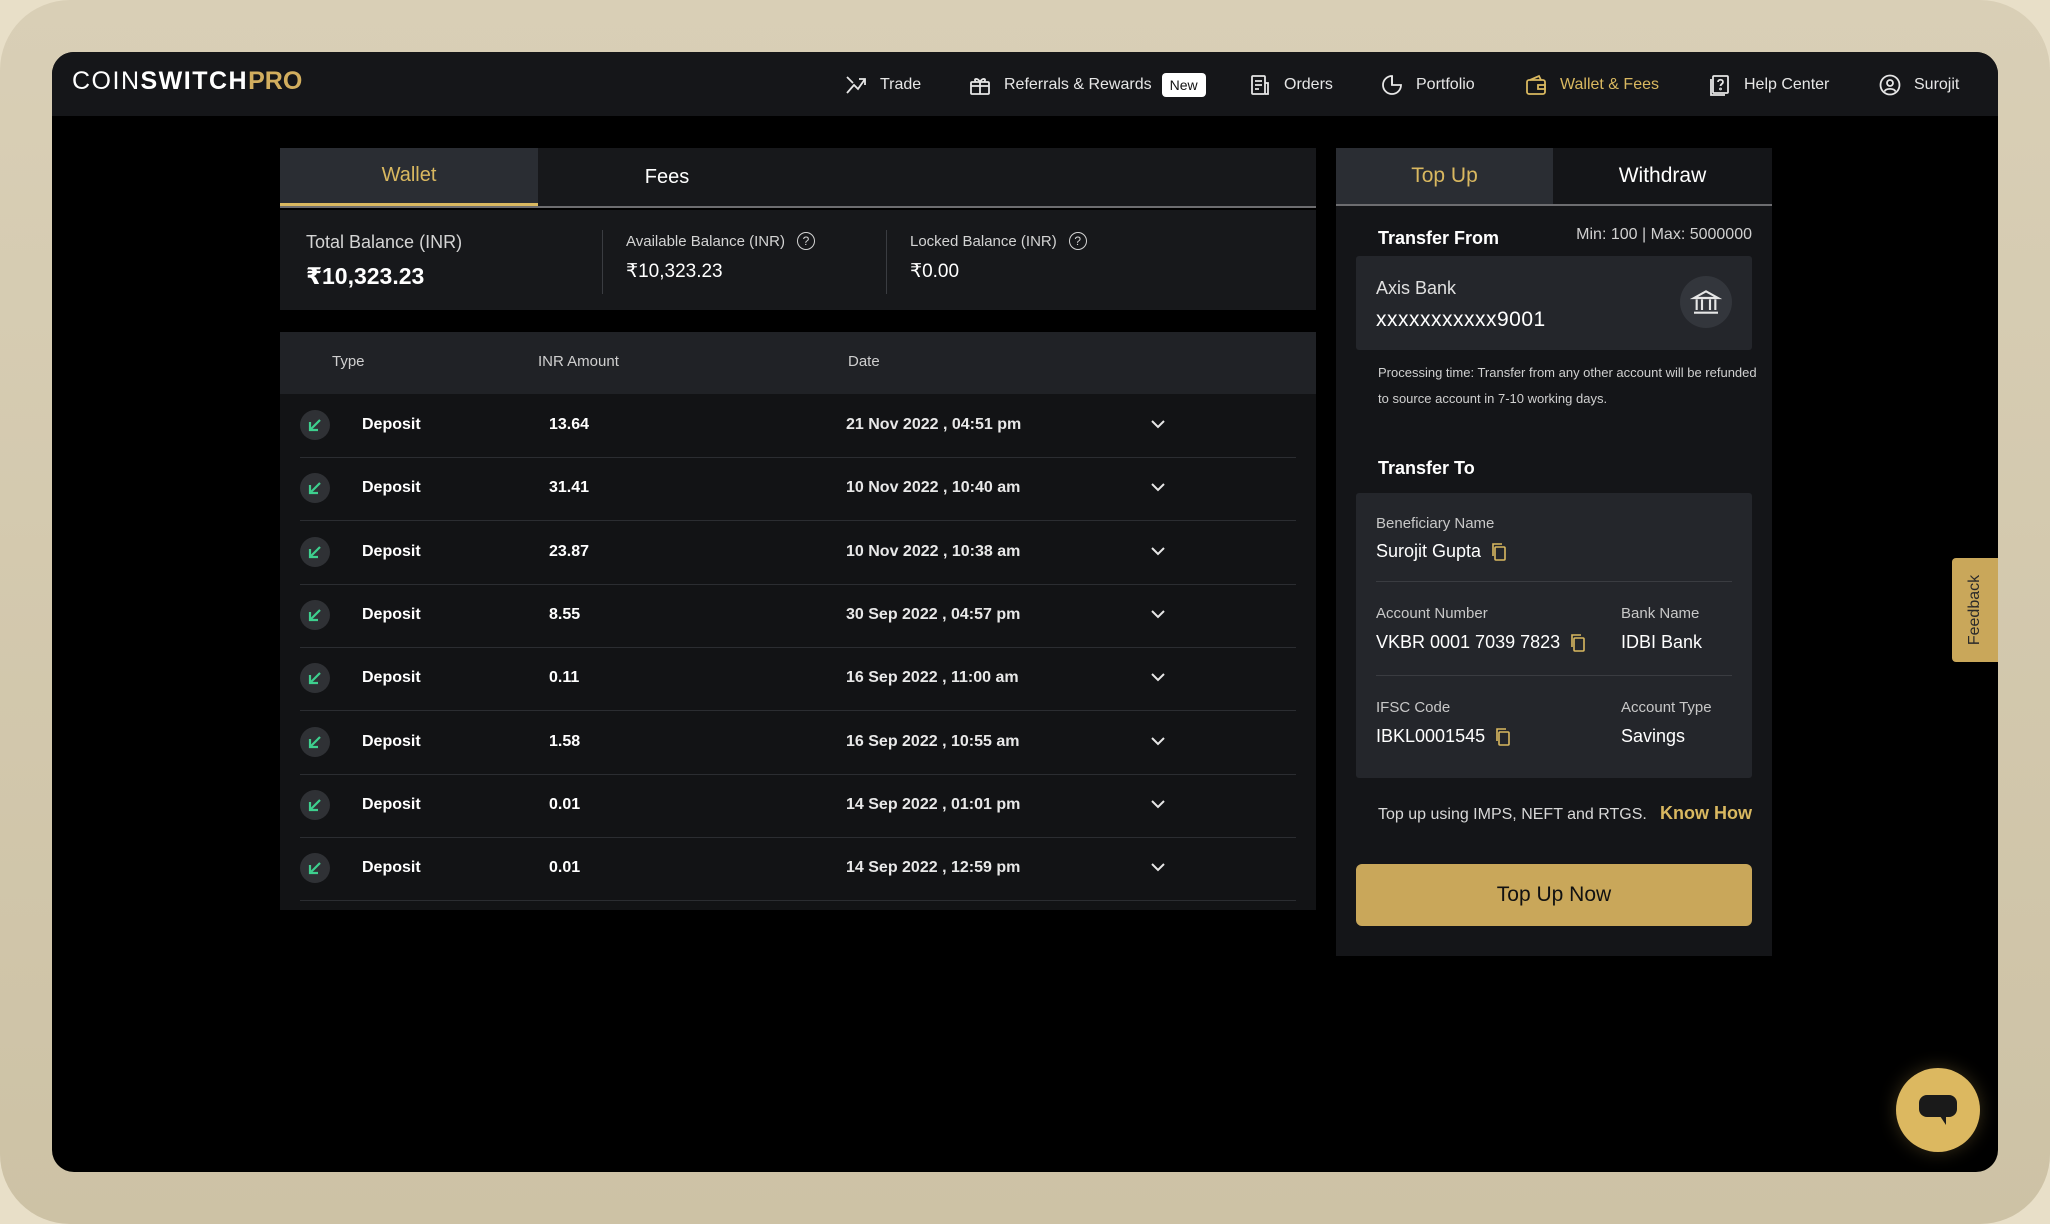 Image resolution: width=2050 pixels, height=1224 pixels. Describe the element at coordinates (565, 804) in the screenshot. I see `row-amount: 0.01` at that location.